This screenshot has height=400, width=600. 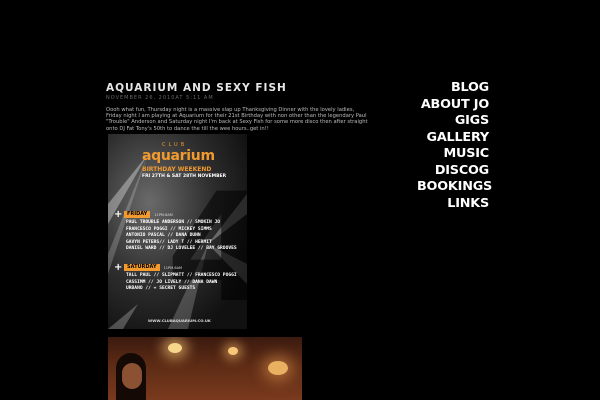 I want to click on party-photo-image, so click(x=205, y=368).